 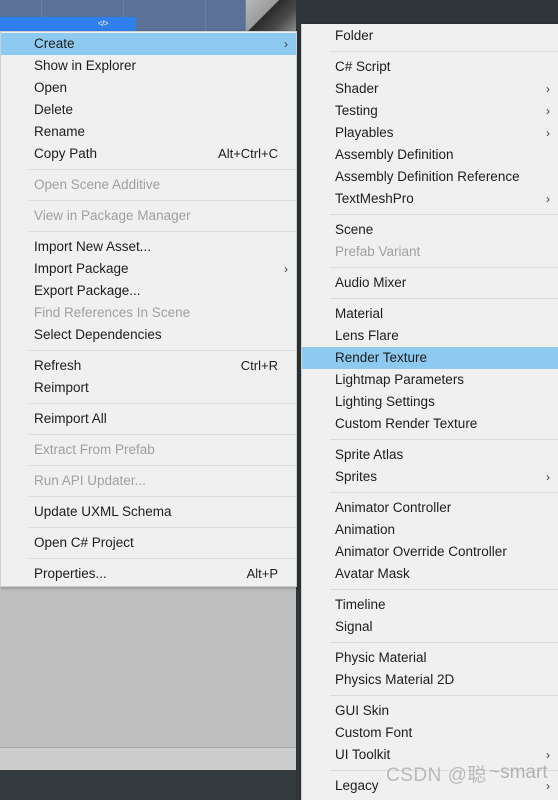 What do you see at coordinates (148, 216) in the screenshot?
I see `menu-item-view-in-package-manager: View in Package Manager` at bounding box center [148, 216].